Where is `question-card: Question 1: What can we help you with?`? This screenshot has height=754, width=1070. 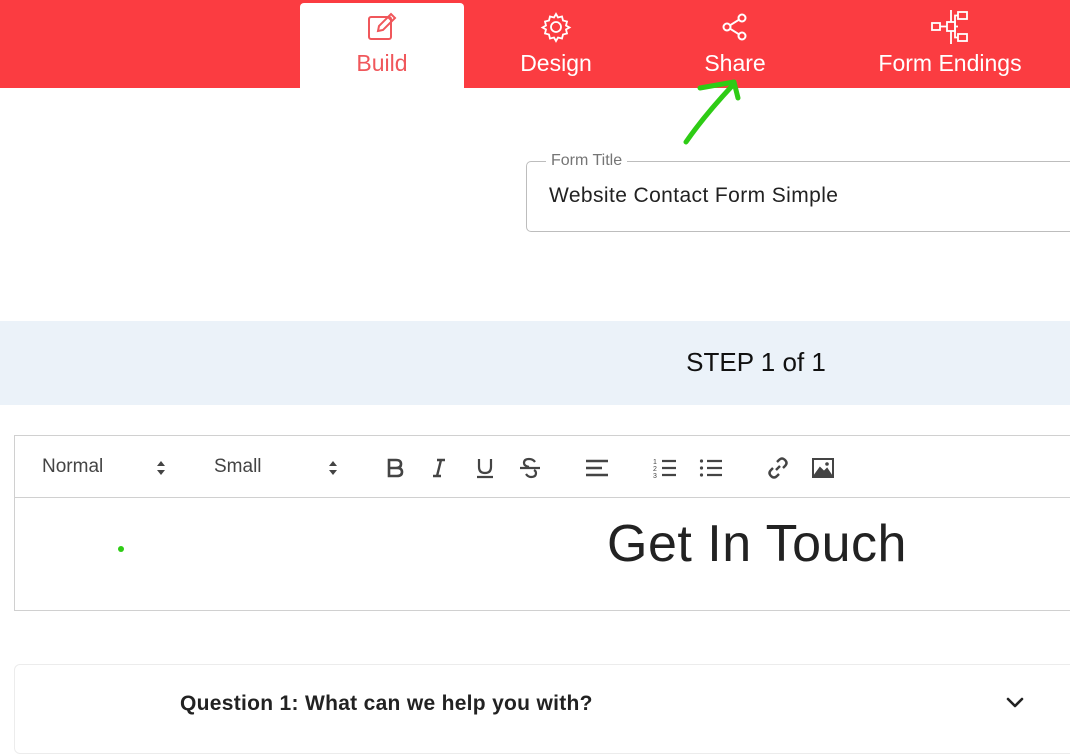 question-card: Question 1: What can we help you with? is located at coordinates (542, 709).